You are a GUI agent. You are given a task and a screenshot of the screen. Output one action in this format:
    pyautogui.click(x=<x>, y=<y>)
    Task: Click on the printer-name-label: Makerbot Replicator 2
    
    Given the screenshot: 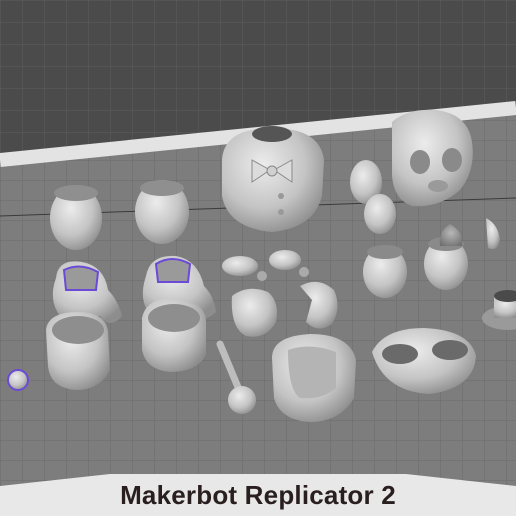 What is the action you would take?
    pyautogui.click(x=258, y=495)
    